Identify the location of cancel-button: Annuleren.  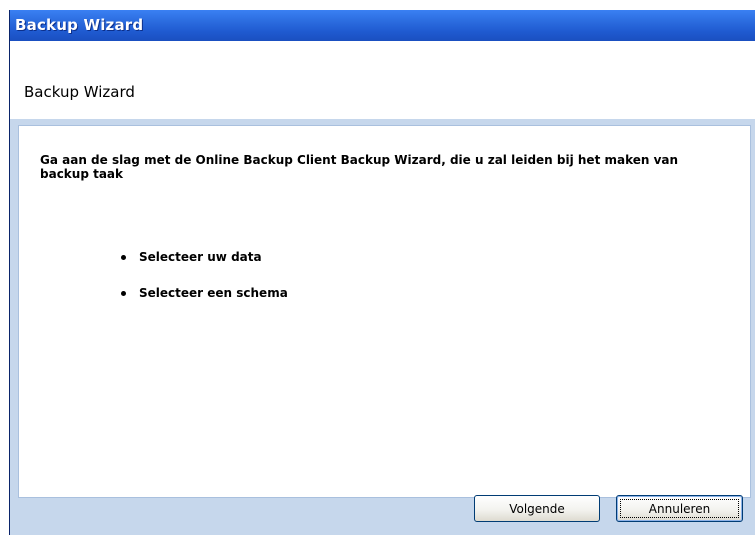
(679, 508).